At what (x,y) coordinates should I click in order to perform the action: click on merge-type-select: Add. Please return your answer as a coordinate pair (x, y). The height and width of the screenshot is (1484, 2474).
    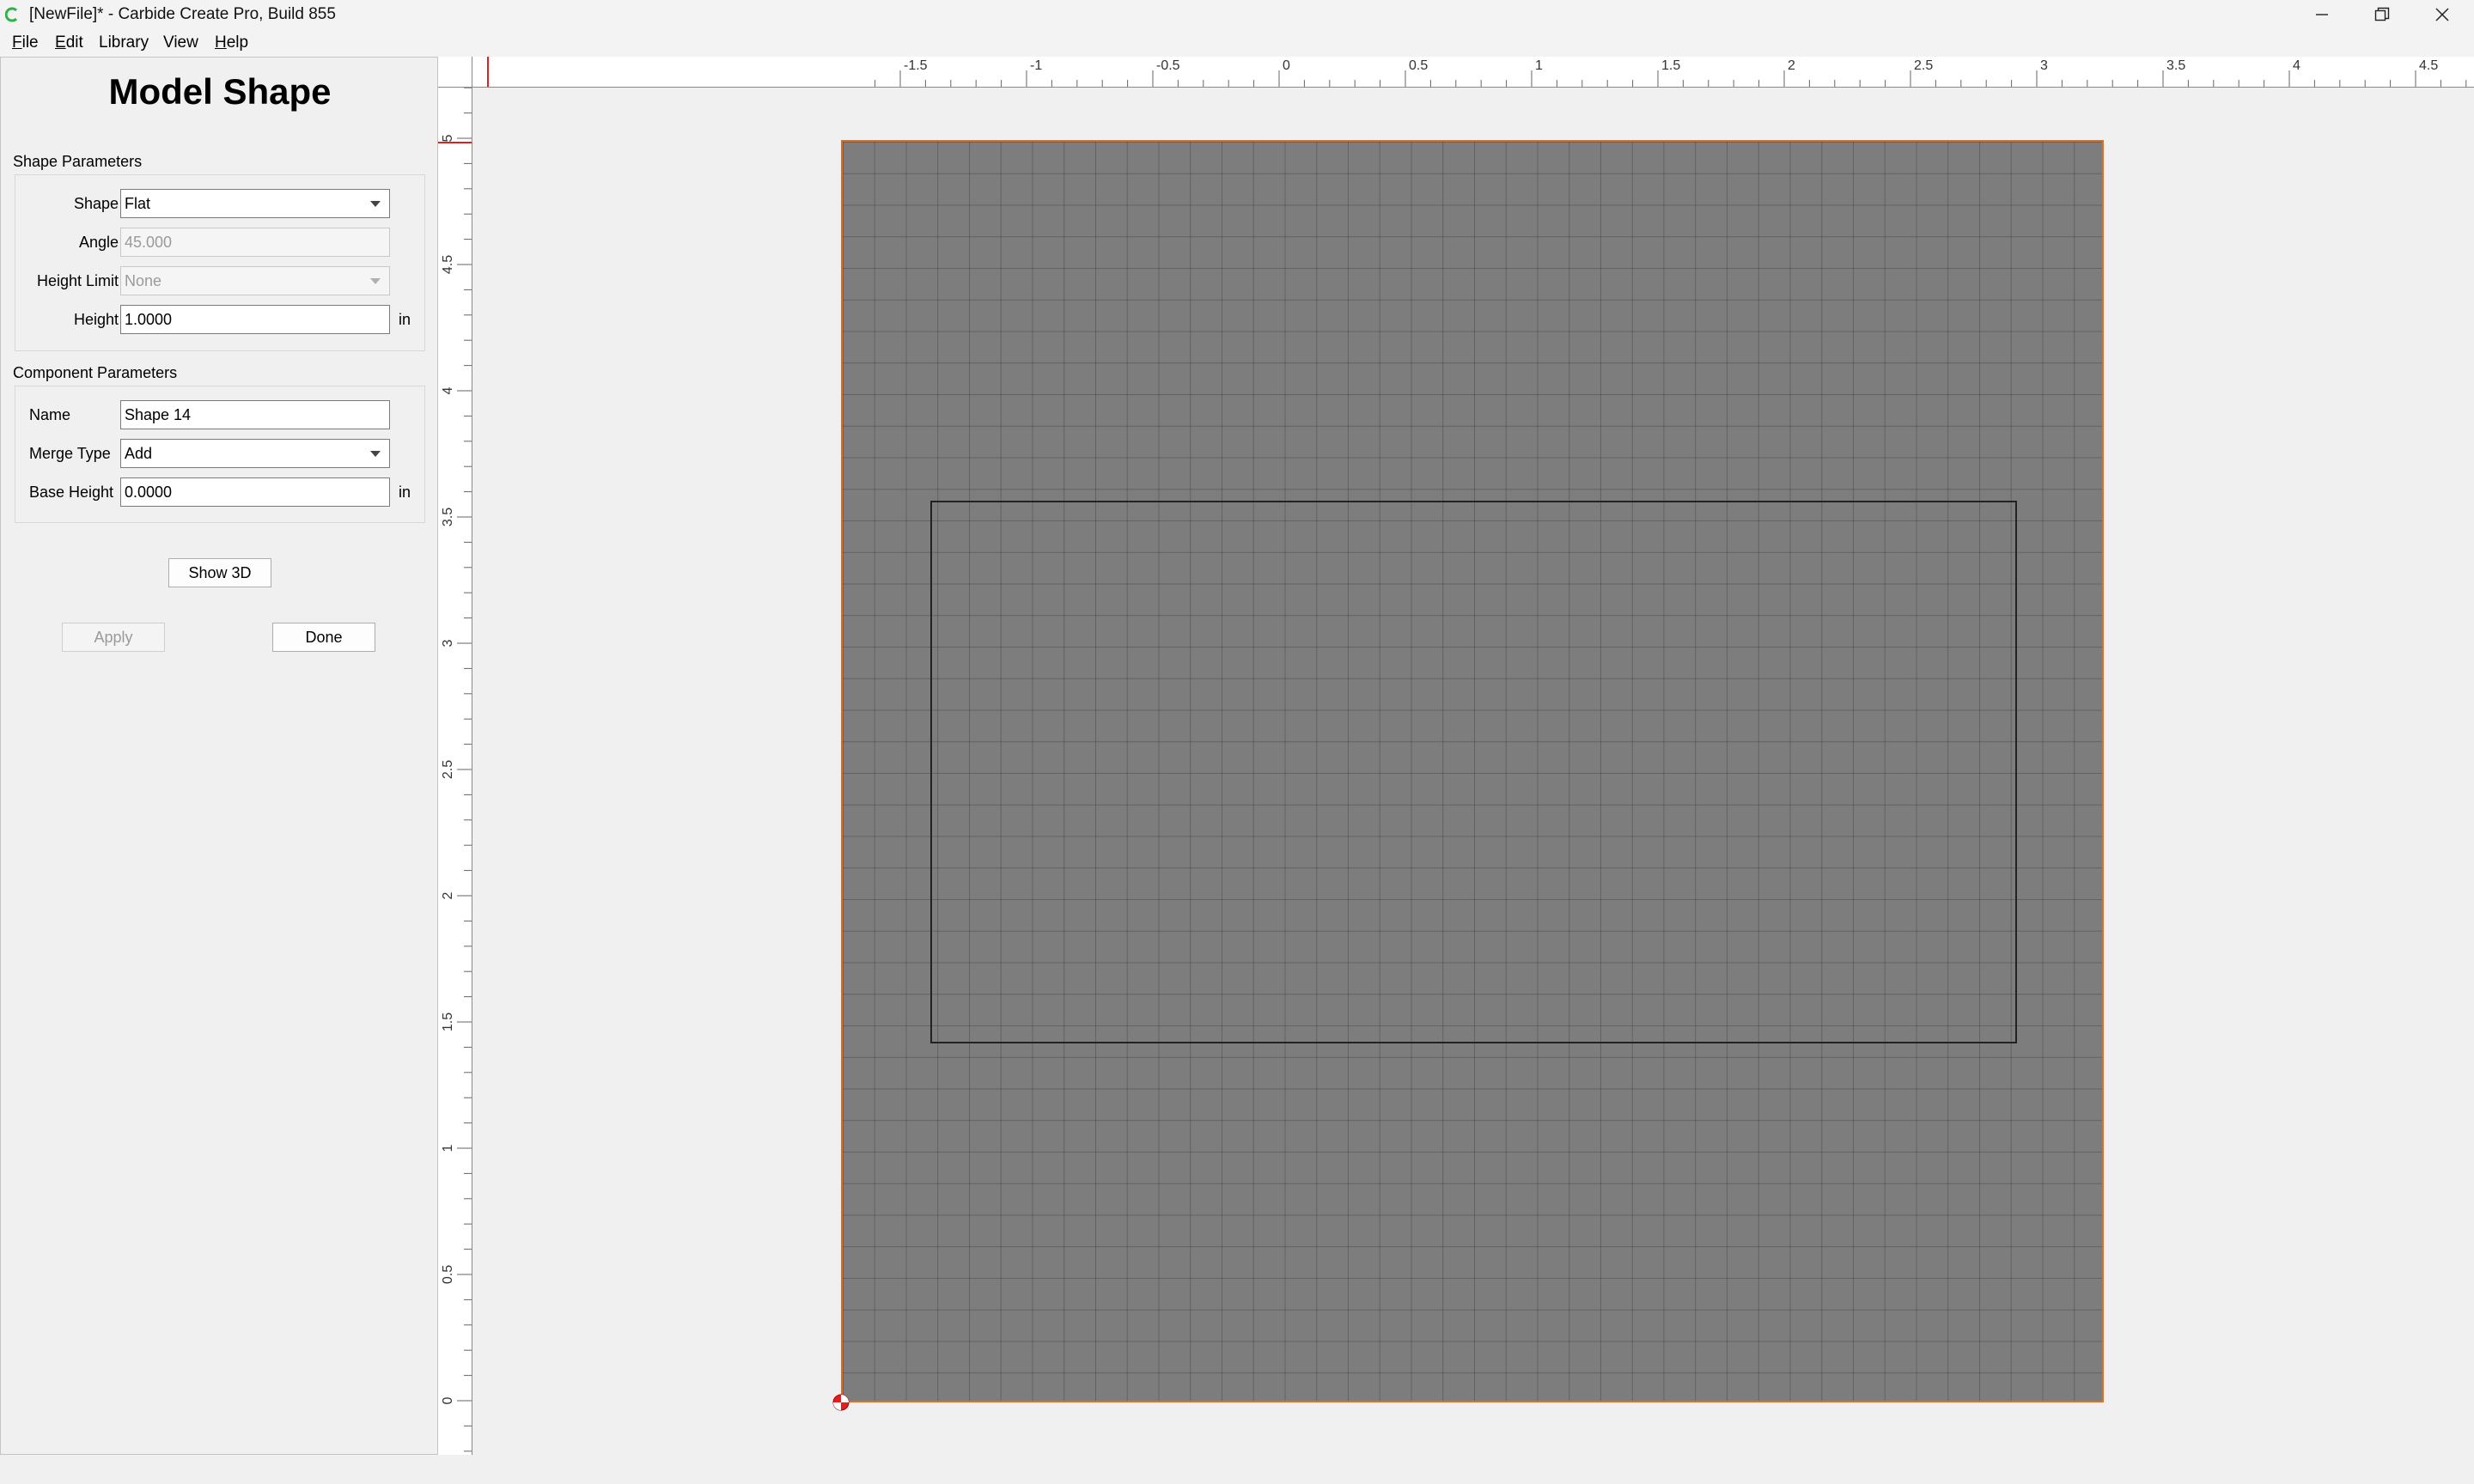
    Looking at the image, I should click on (255, 453).